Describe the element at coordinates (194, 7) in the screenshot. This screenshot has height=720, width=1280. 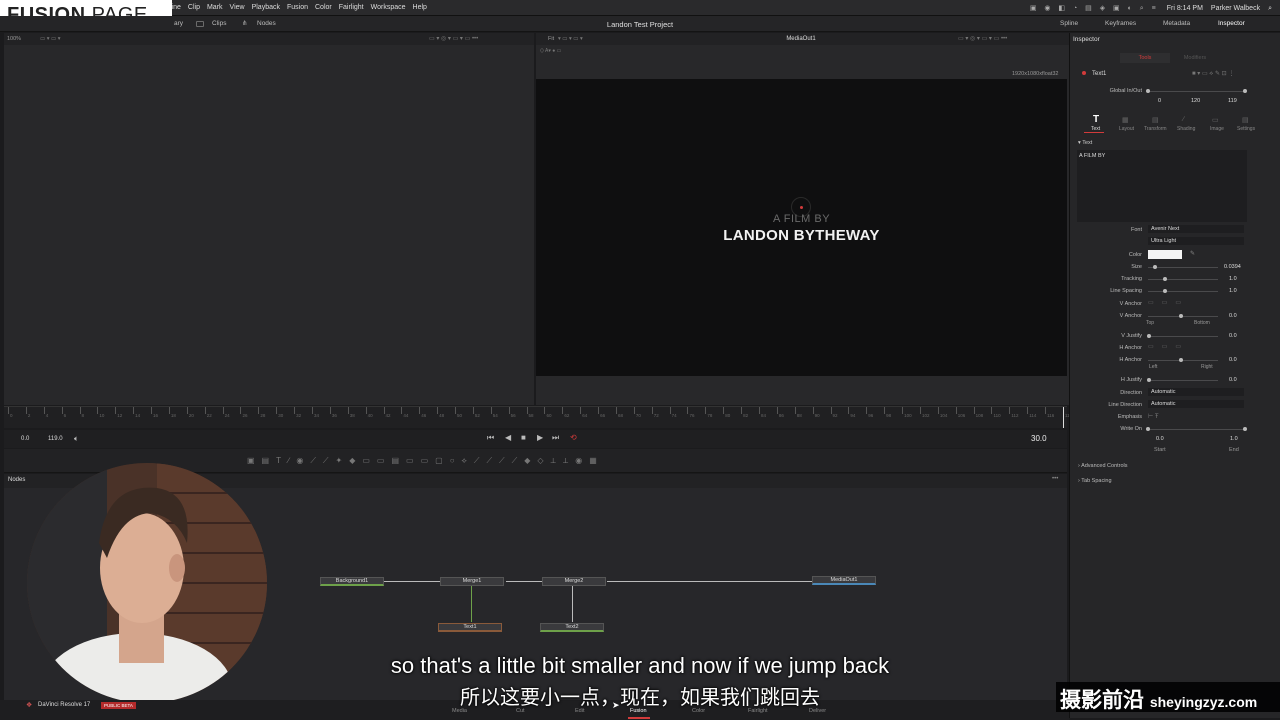
I see `menu-item: Clip` at that location.